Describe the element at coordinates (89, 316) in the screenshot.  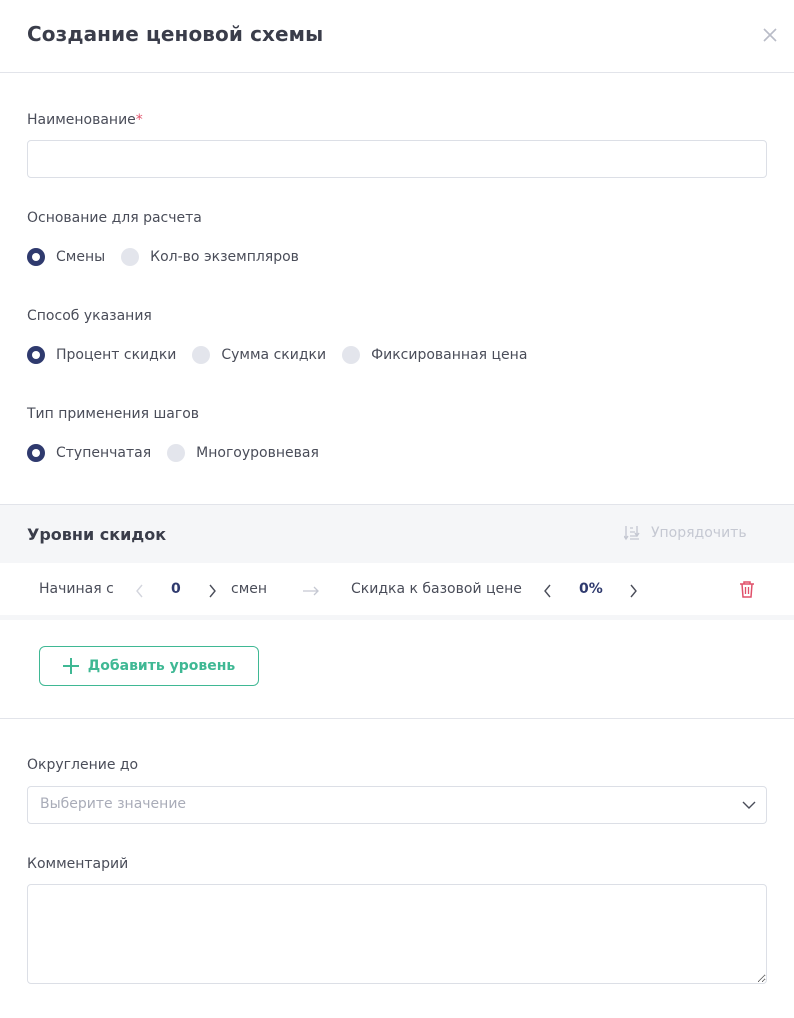
I see `method-label: Способ указания` at that location.